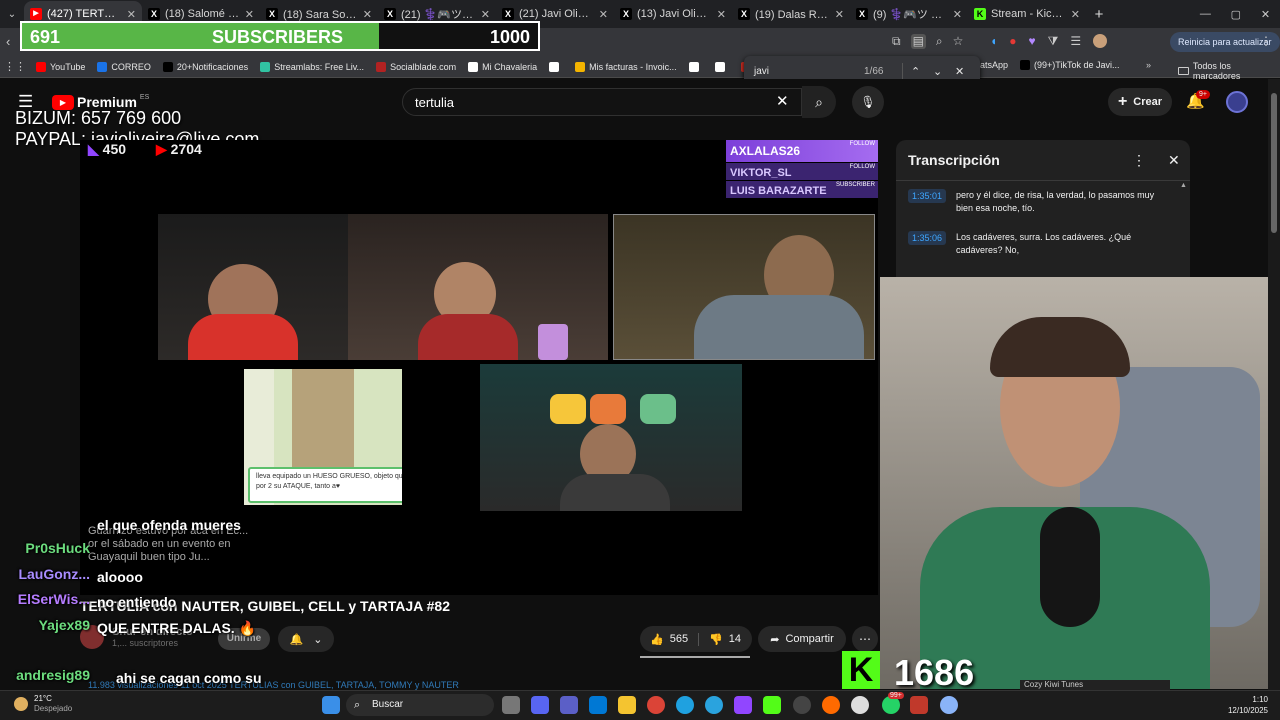 Image resolution: width=1280 pixels, height=720 pixels. Describe the element at coordinates (944, 71) in the screenshot. I see `find-next-icon: ⌄` at that location.